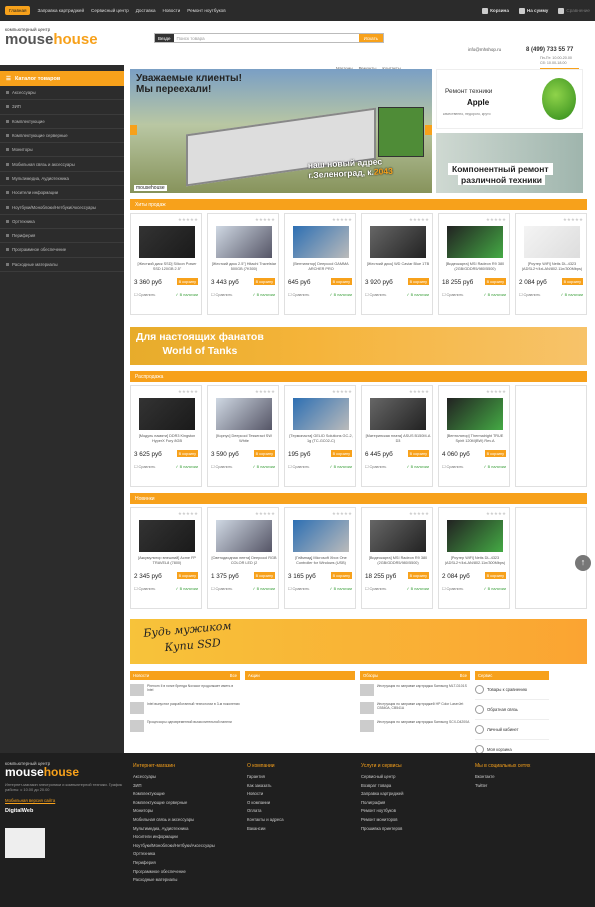 The width and height of the screenshot is (595, 907). Describe the element at coordinates (370, 38) in the screenshot. I see `search-button: Искать` at that location.